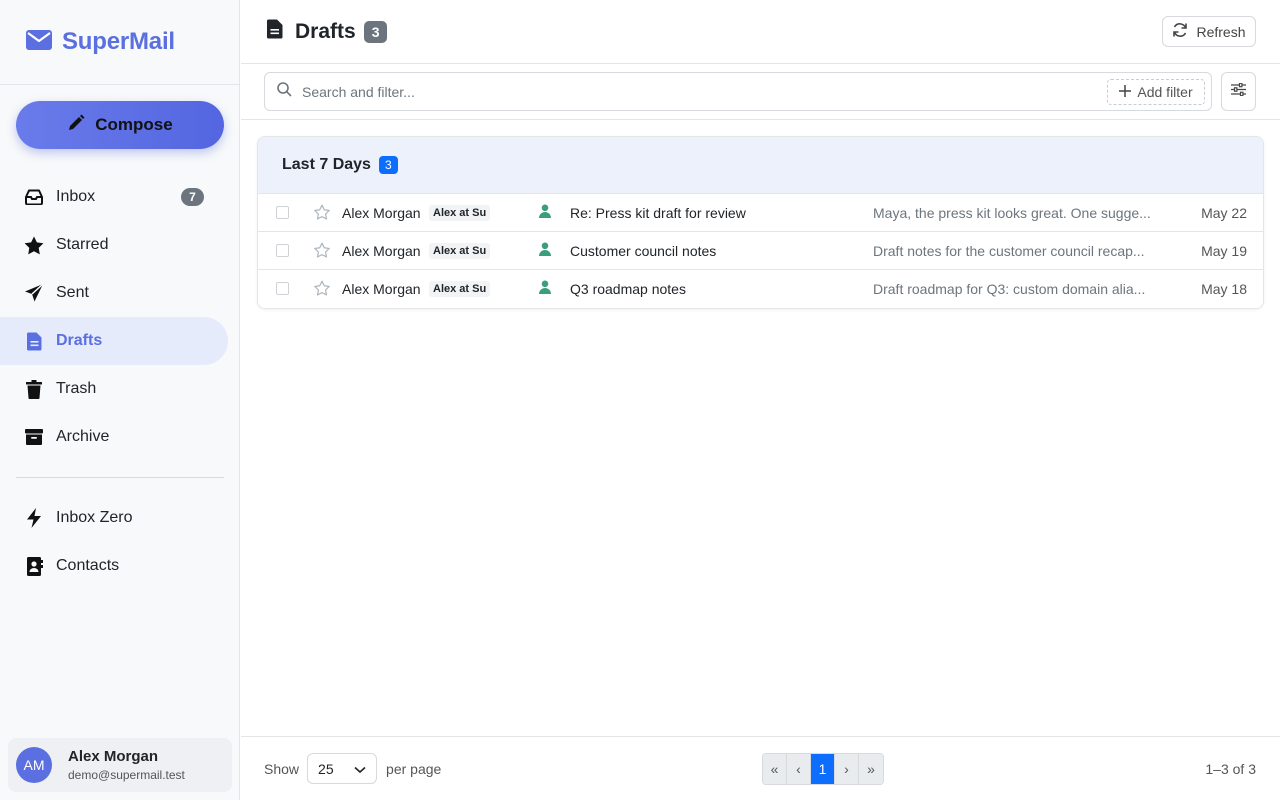 Image resolution: width=1280 pixels, height=800 pixels. I want to click on filter-settings-button, so click(1238, 91).